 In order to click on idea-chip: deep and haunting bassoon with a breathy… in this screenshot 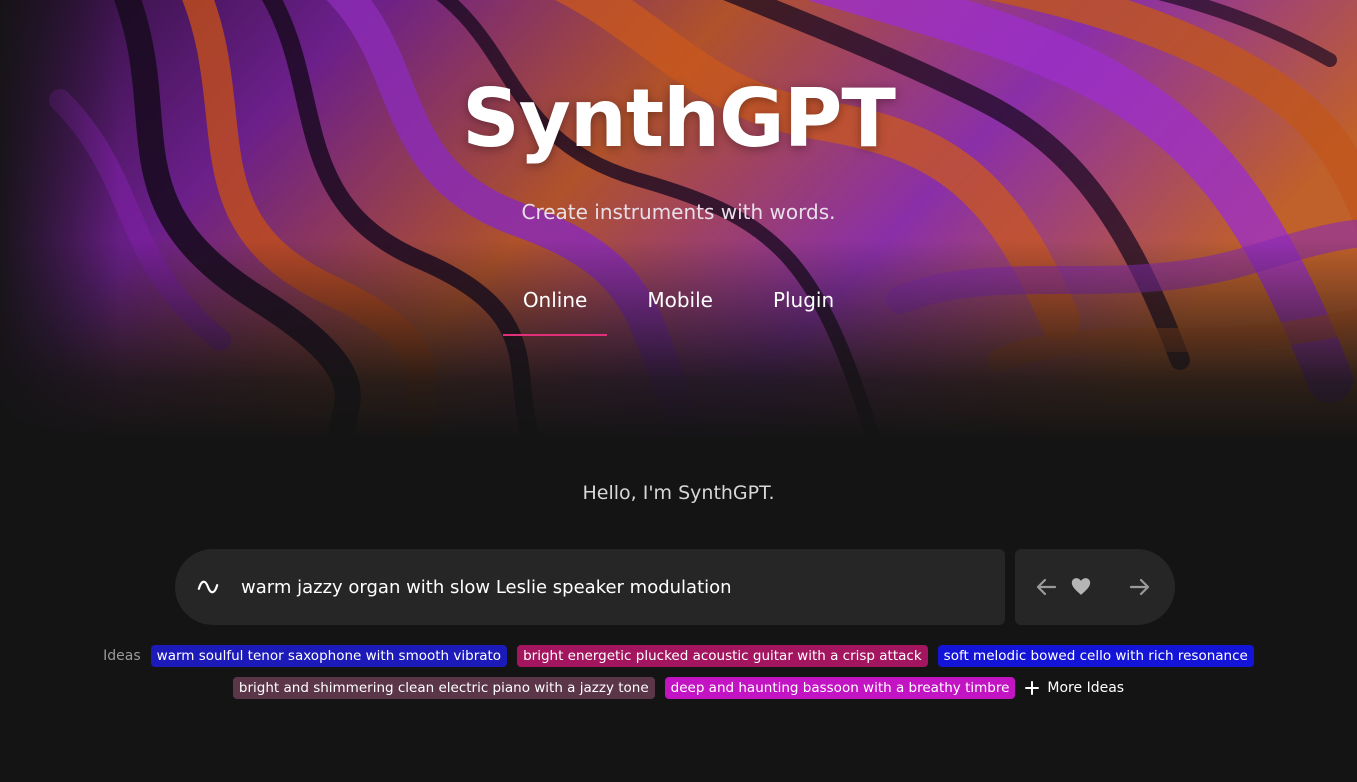, I will do `click(840, 688)`.